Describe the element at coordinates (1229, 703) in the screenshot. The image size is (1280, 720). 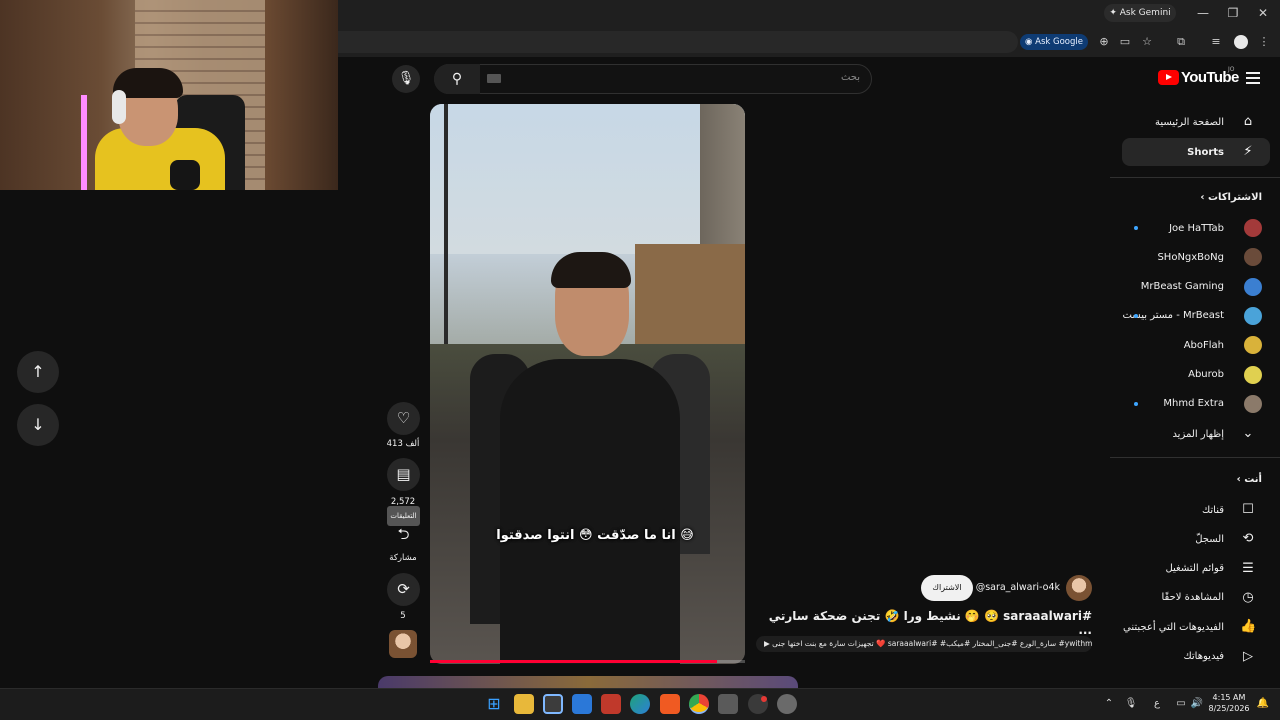
I see `system-clock: 4:15 AM 8/25/2026` at that location.